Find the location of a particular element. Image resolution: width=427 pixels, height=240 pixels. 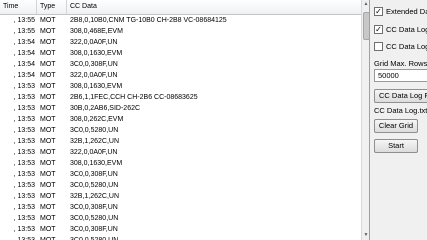

table-row: , 13:55 MOT 308,0,468E,EVM is located at coordinates (180, 31).